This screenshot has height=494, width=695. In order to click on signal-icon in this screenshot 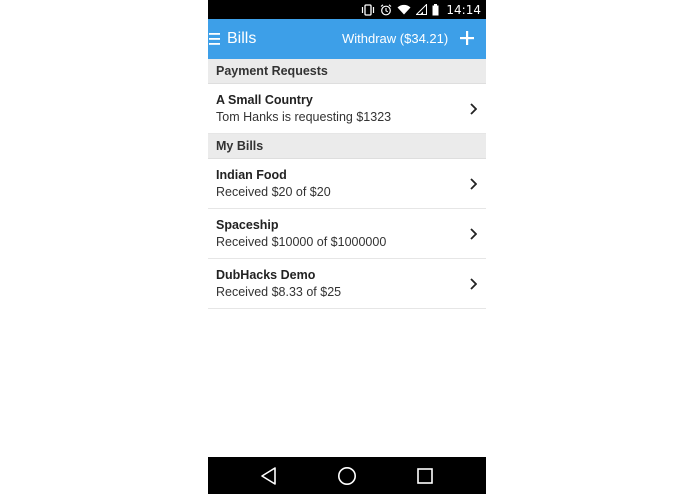, I will do `click(422, 9)`.